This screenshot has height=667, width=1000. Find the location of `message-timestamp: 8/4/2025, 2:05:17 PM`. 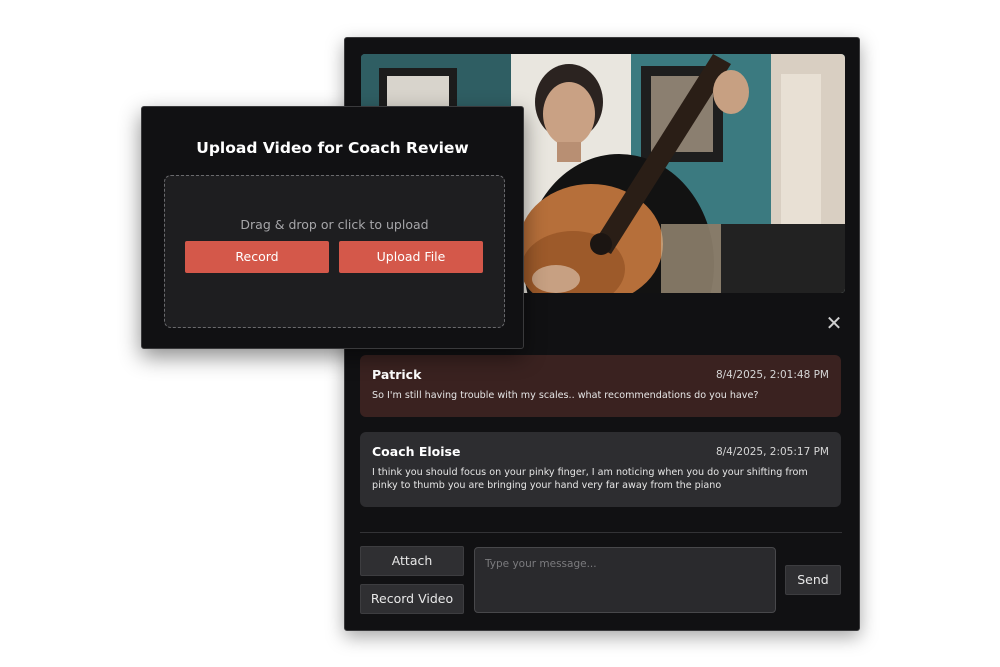

message-timestamp: 8/4/2025, 2:05:17 PM is located at coordinates (772, 451).